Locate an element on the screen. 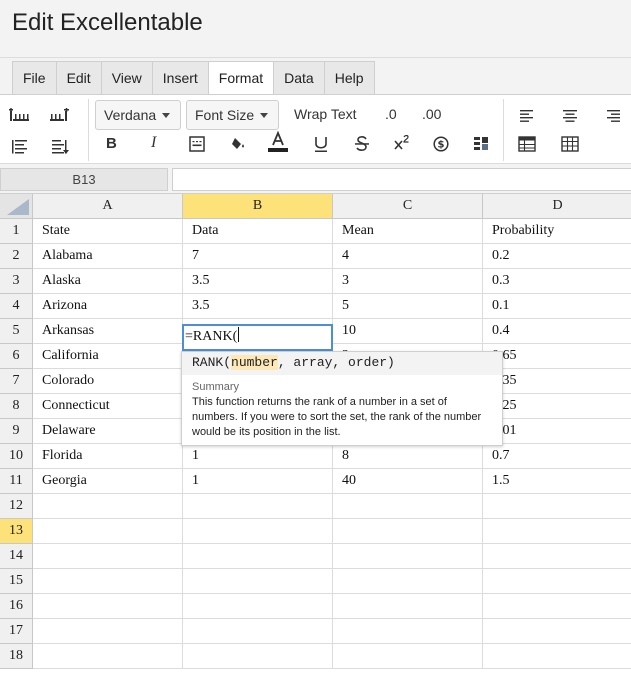  menu-tab-help: Help is located at coordinates (349, 78).